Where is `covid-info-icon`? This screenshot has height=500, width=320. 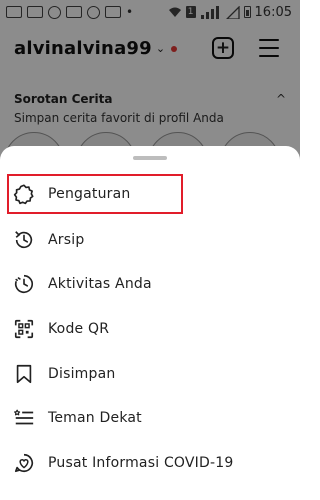 covid-info-icon is located at coordinates (24, 463).